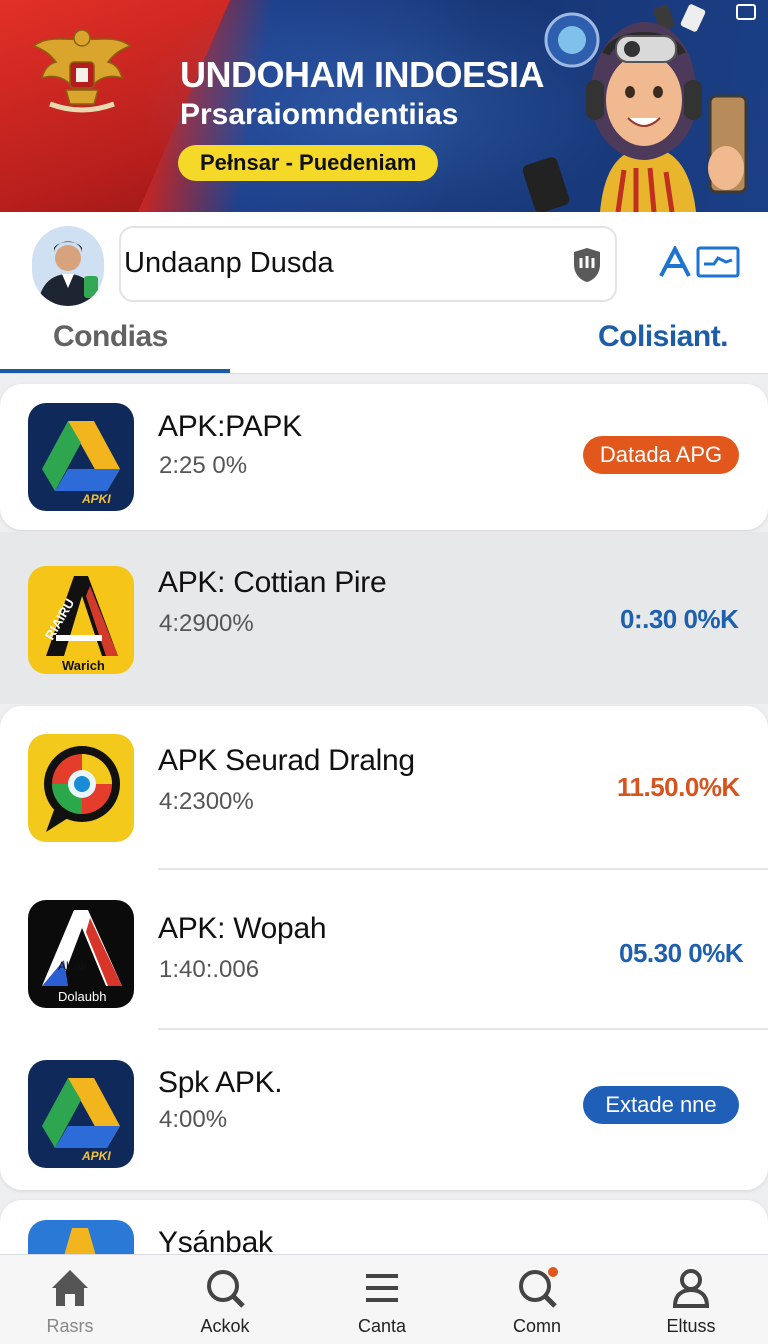 The width and height of the screenshot is (768, 1344). I want to click on menu-icon, so click(382, 1288).